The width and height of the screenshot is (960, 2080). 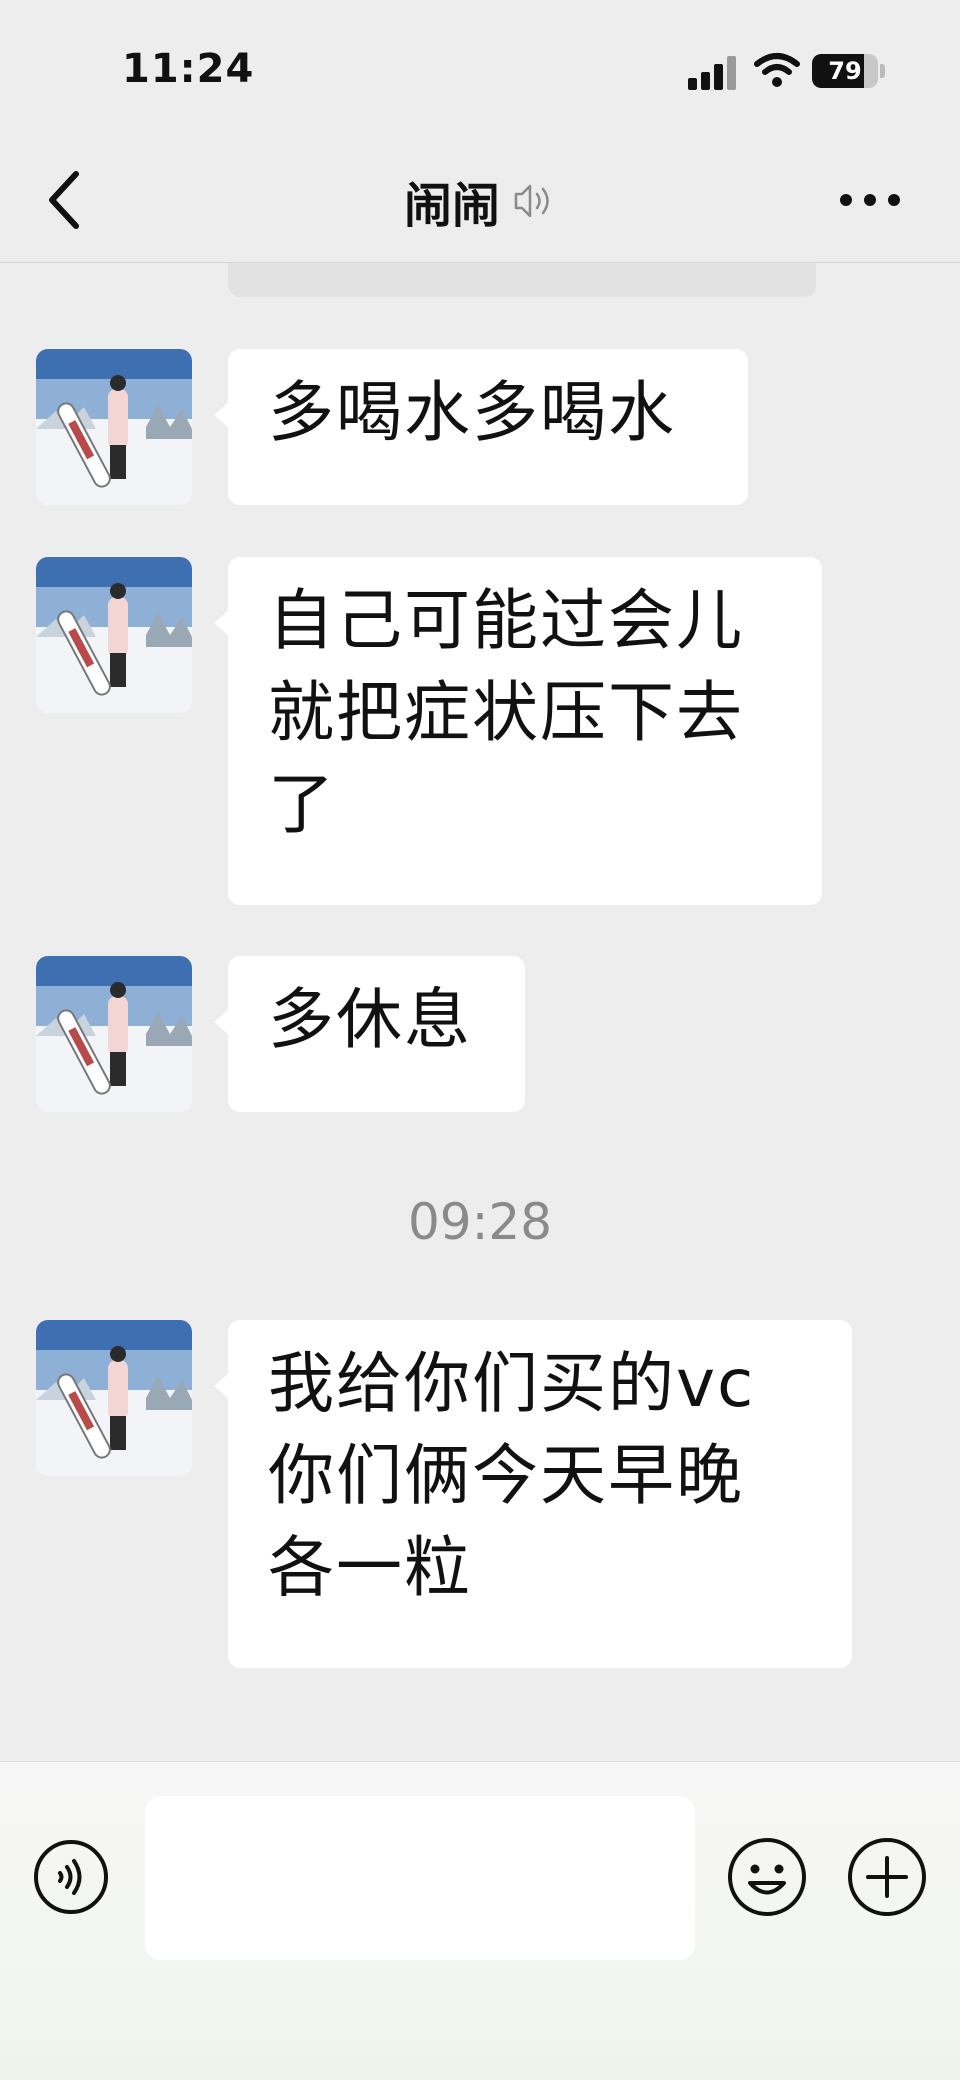 I want to click on message-bubble: 我给你们买的vc 你们俩今天早晚 各一粒, so click(x=533, y=1494).